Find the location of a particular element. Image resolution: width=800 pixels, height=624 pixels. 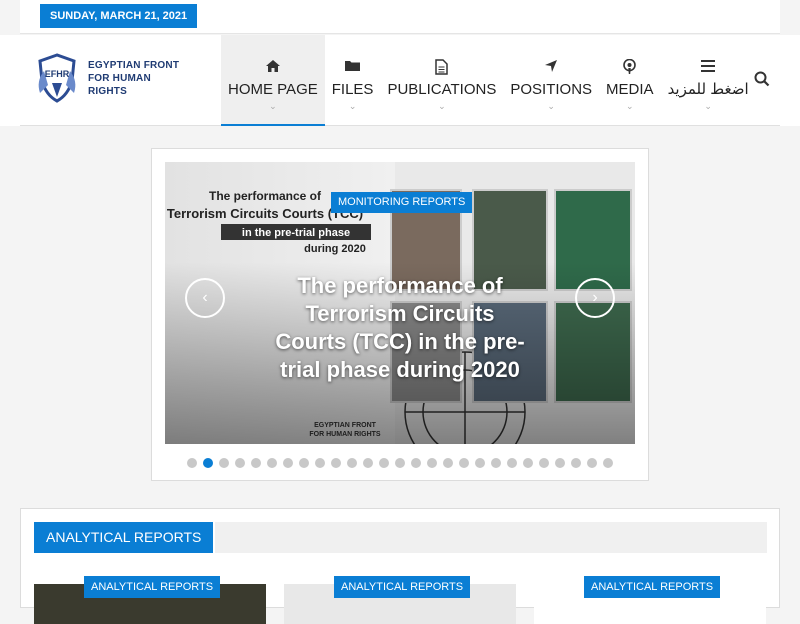

site-logo: EFHR EGYPTIAN FRONT FOR HUMAN RIGHTS is located at coordinates (112, 78).